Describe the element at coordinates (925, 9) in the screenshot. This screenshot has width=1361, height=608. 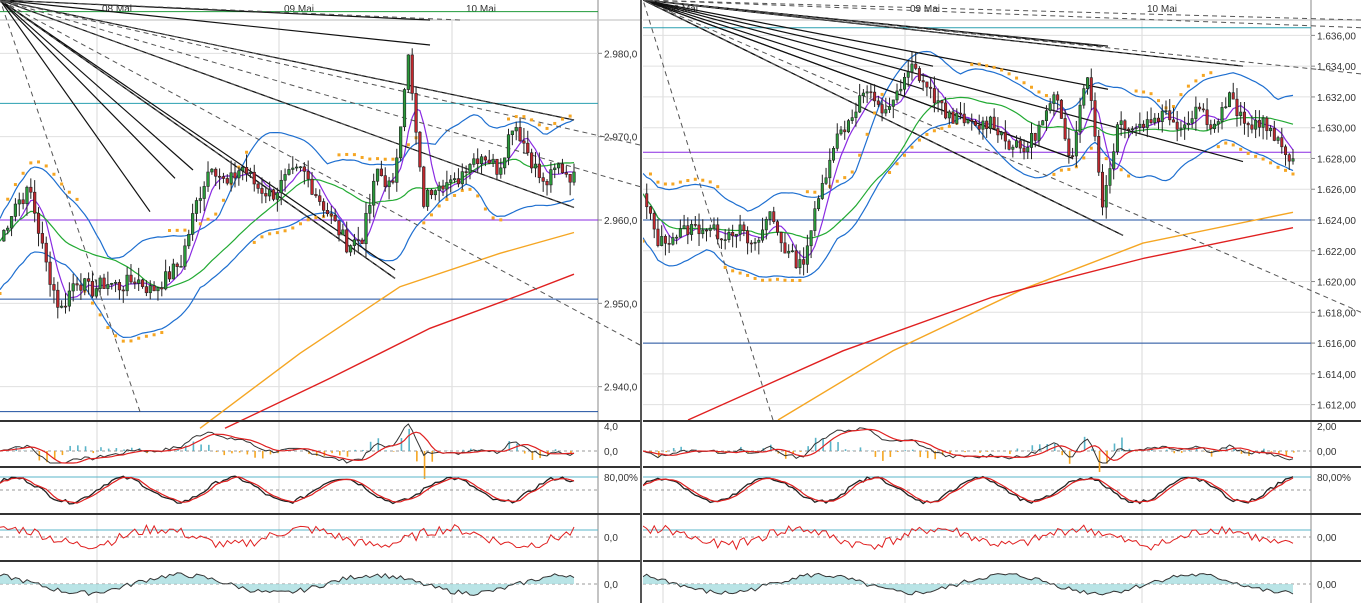
I see `date-label: 09 Mai` at that location.